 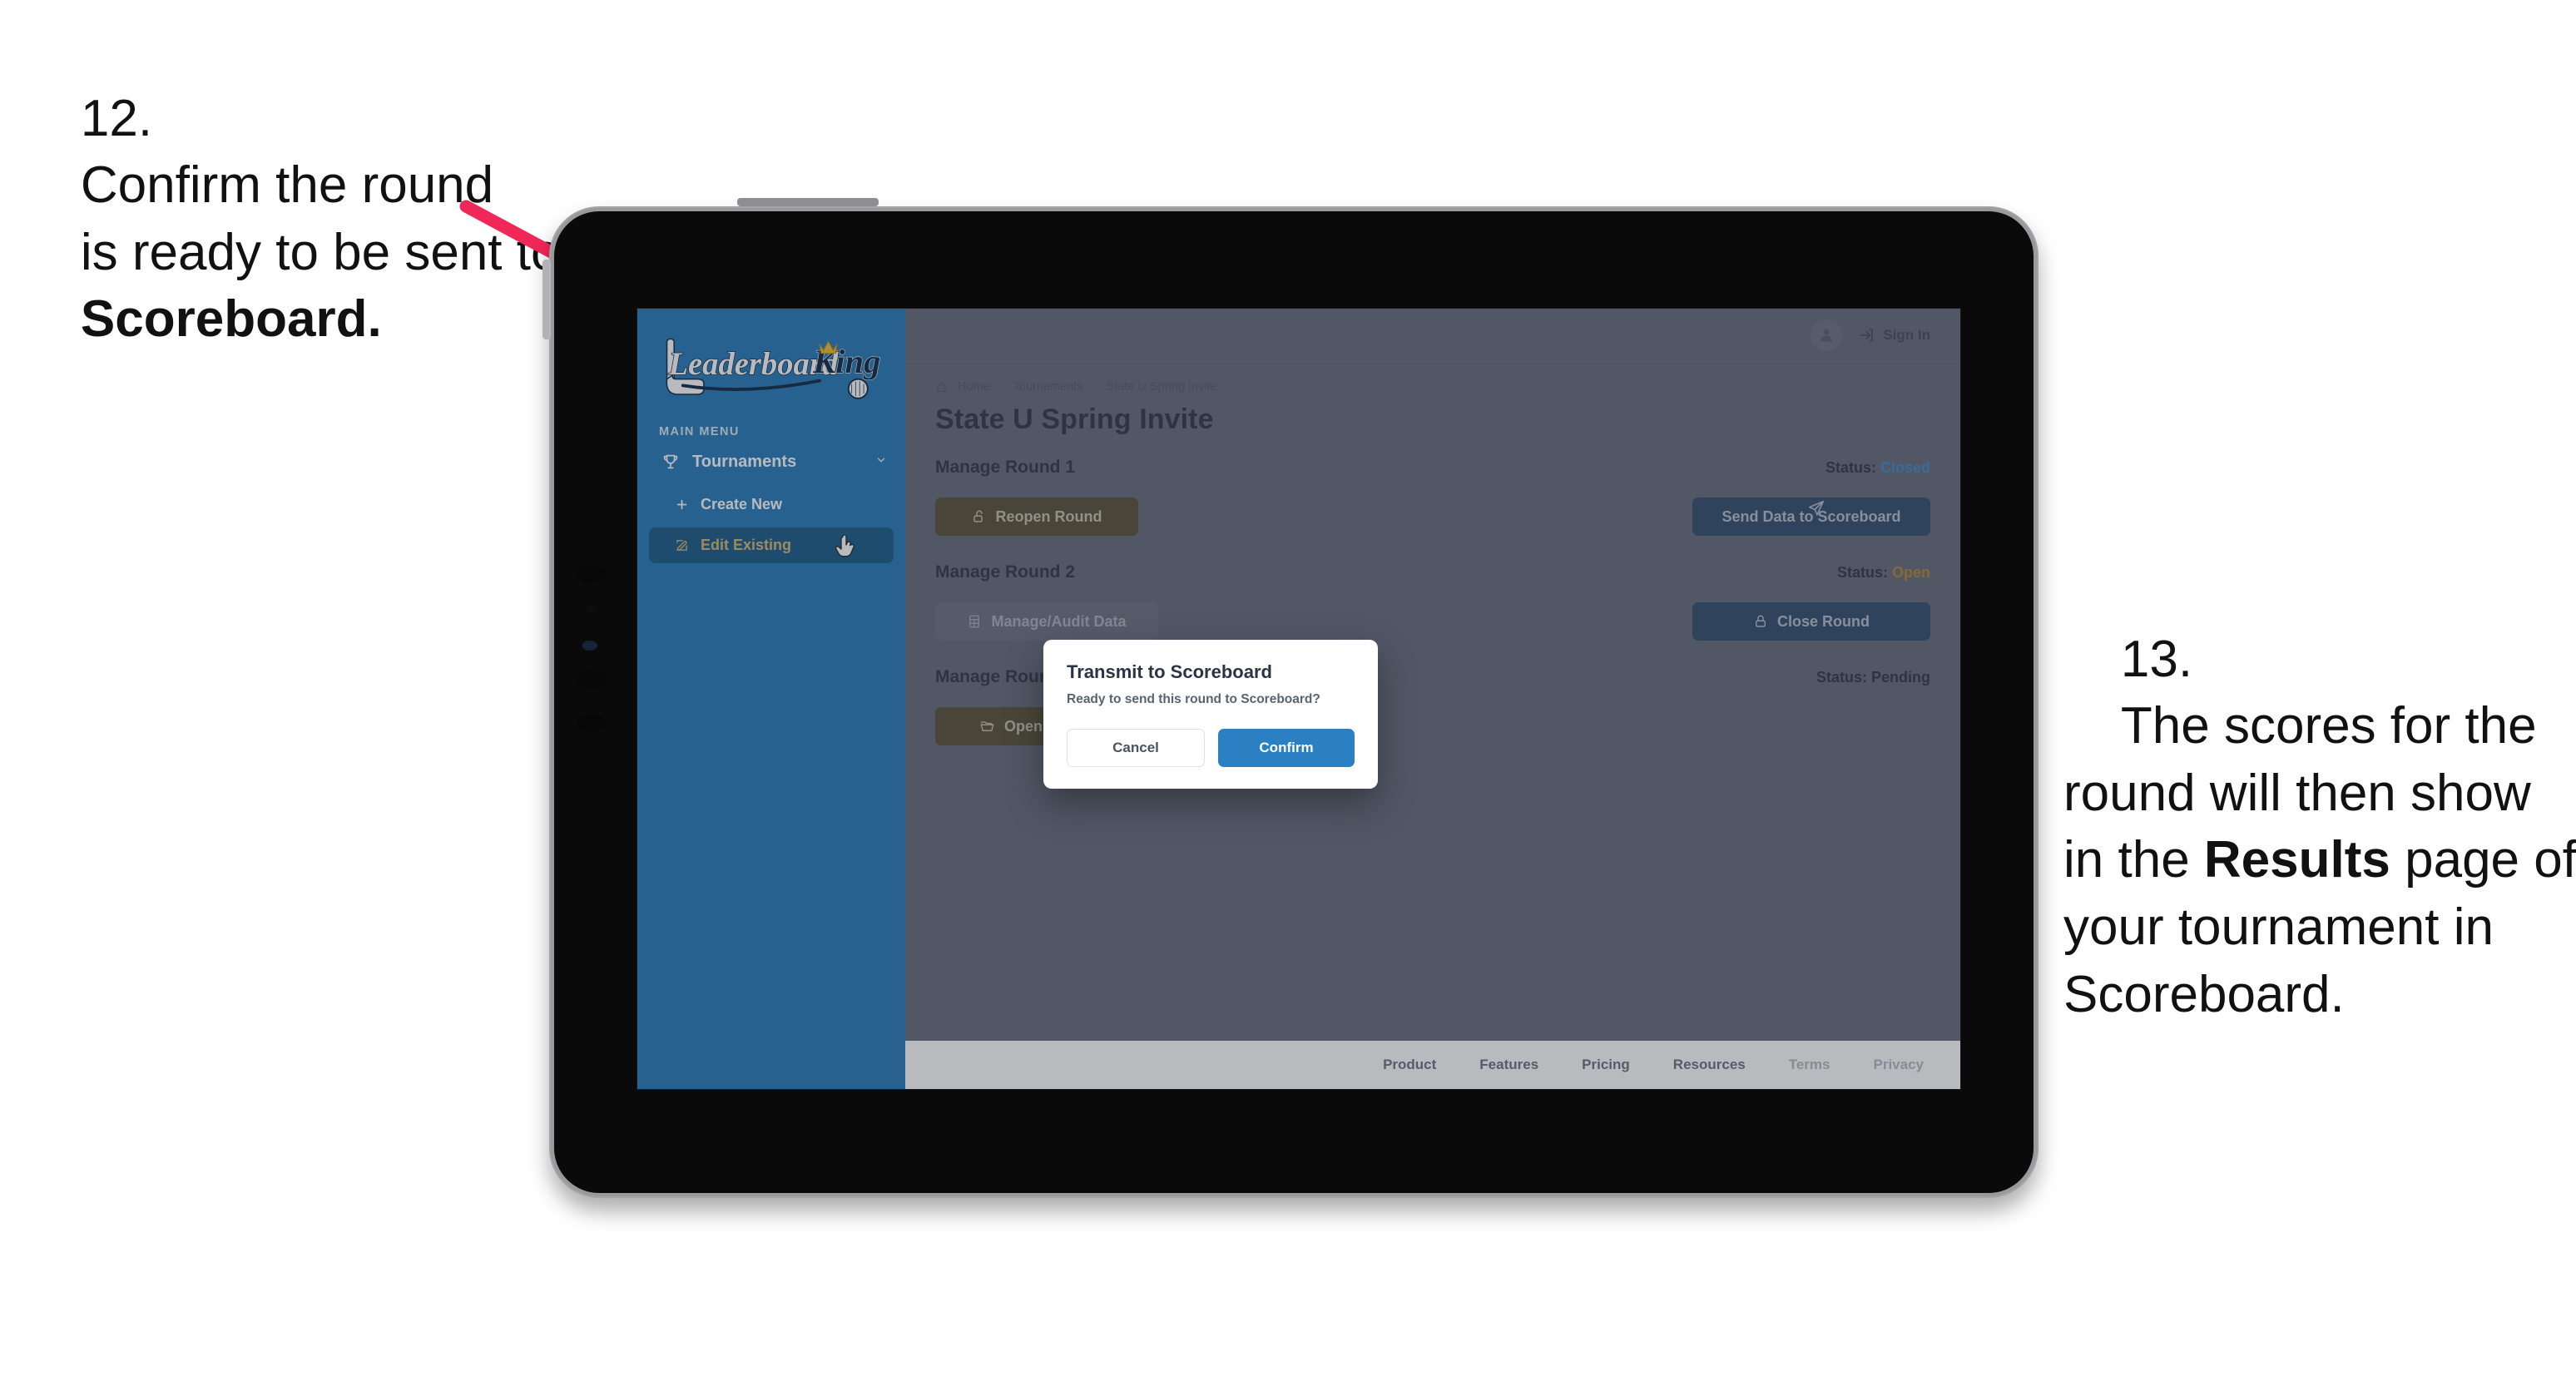 What do you see at coordinates (591, 680) in the screenshot?
I see `sensor-icon` at bounding box center [591, 680].